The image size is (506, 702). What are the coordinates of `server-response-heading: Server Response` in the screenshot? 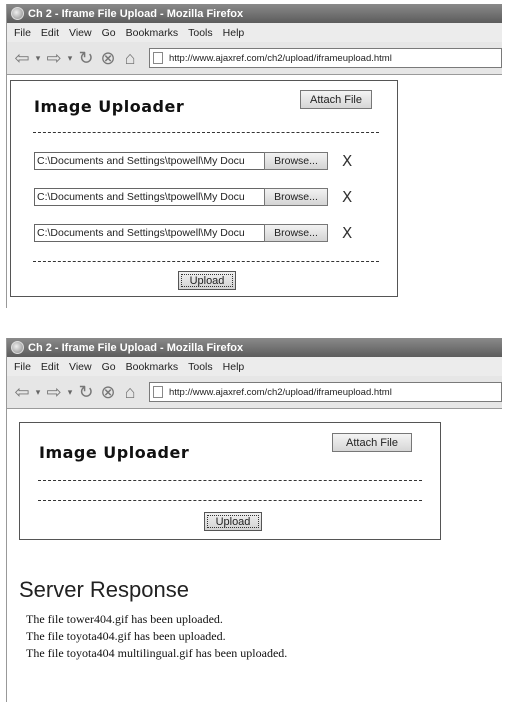 It's located at (104, 589).